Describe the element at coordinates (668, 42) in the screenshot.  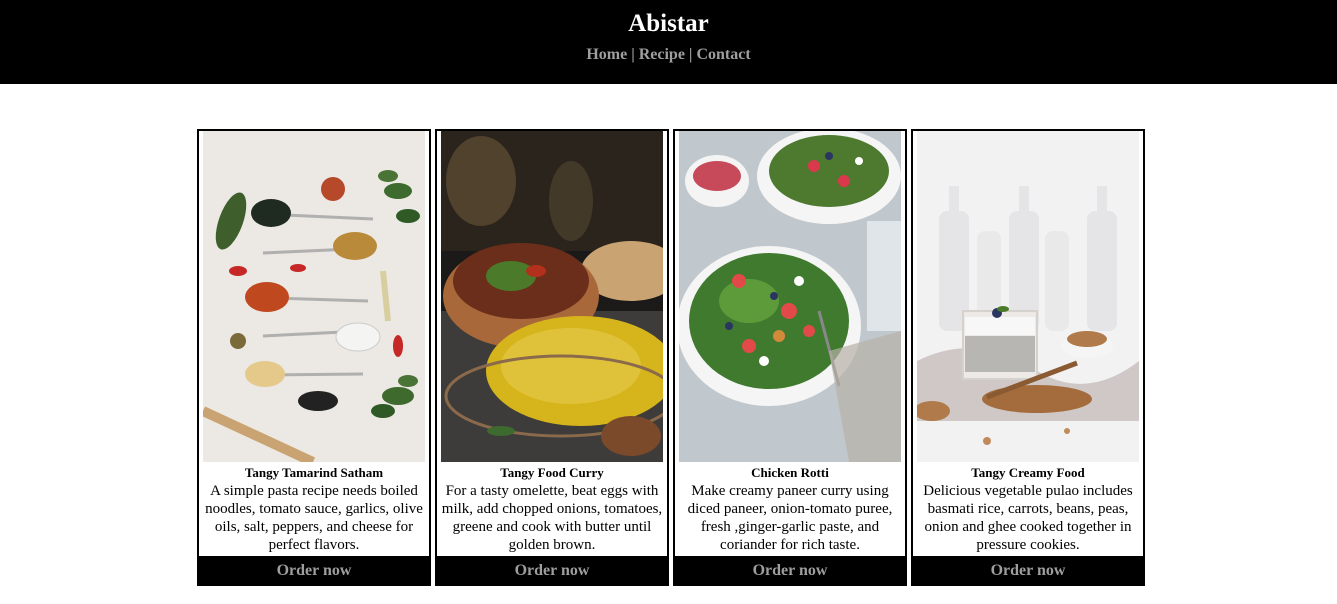
I see `site-header: Abistar Home | Recipe | Contact` at that location.